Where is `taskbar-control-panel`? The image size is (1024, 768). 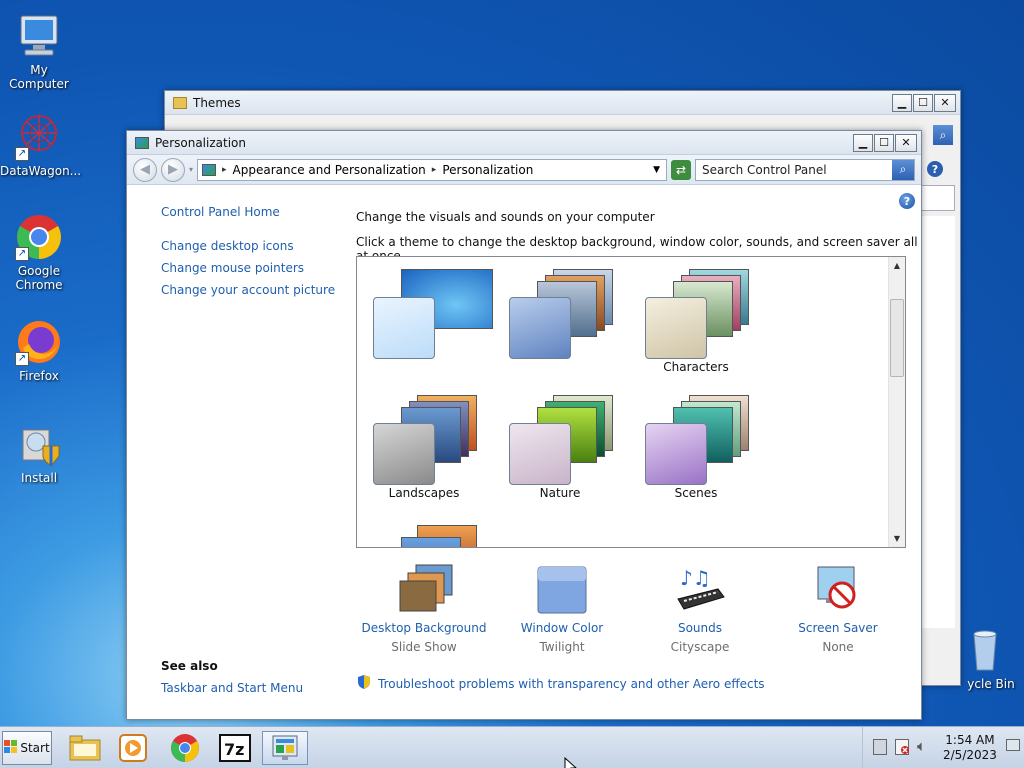
taskbar-control-panel is located at coordinates (285, 748).